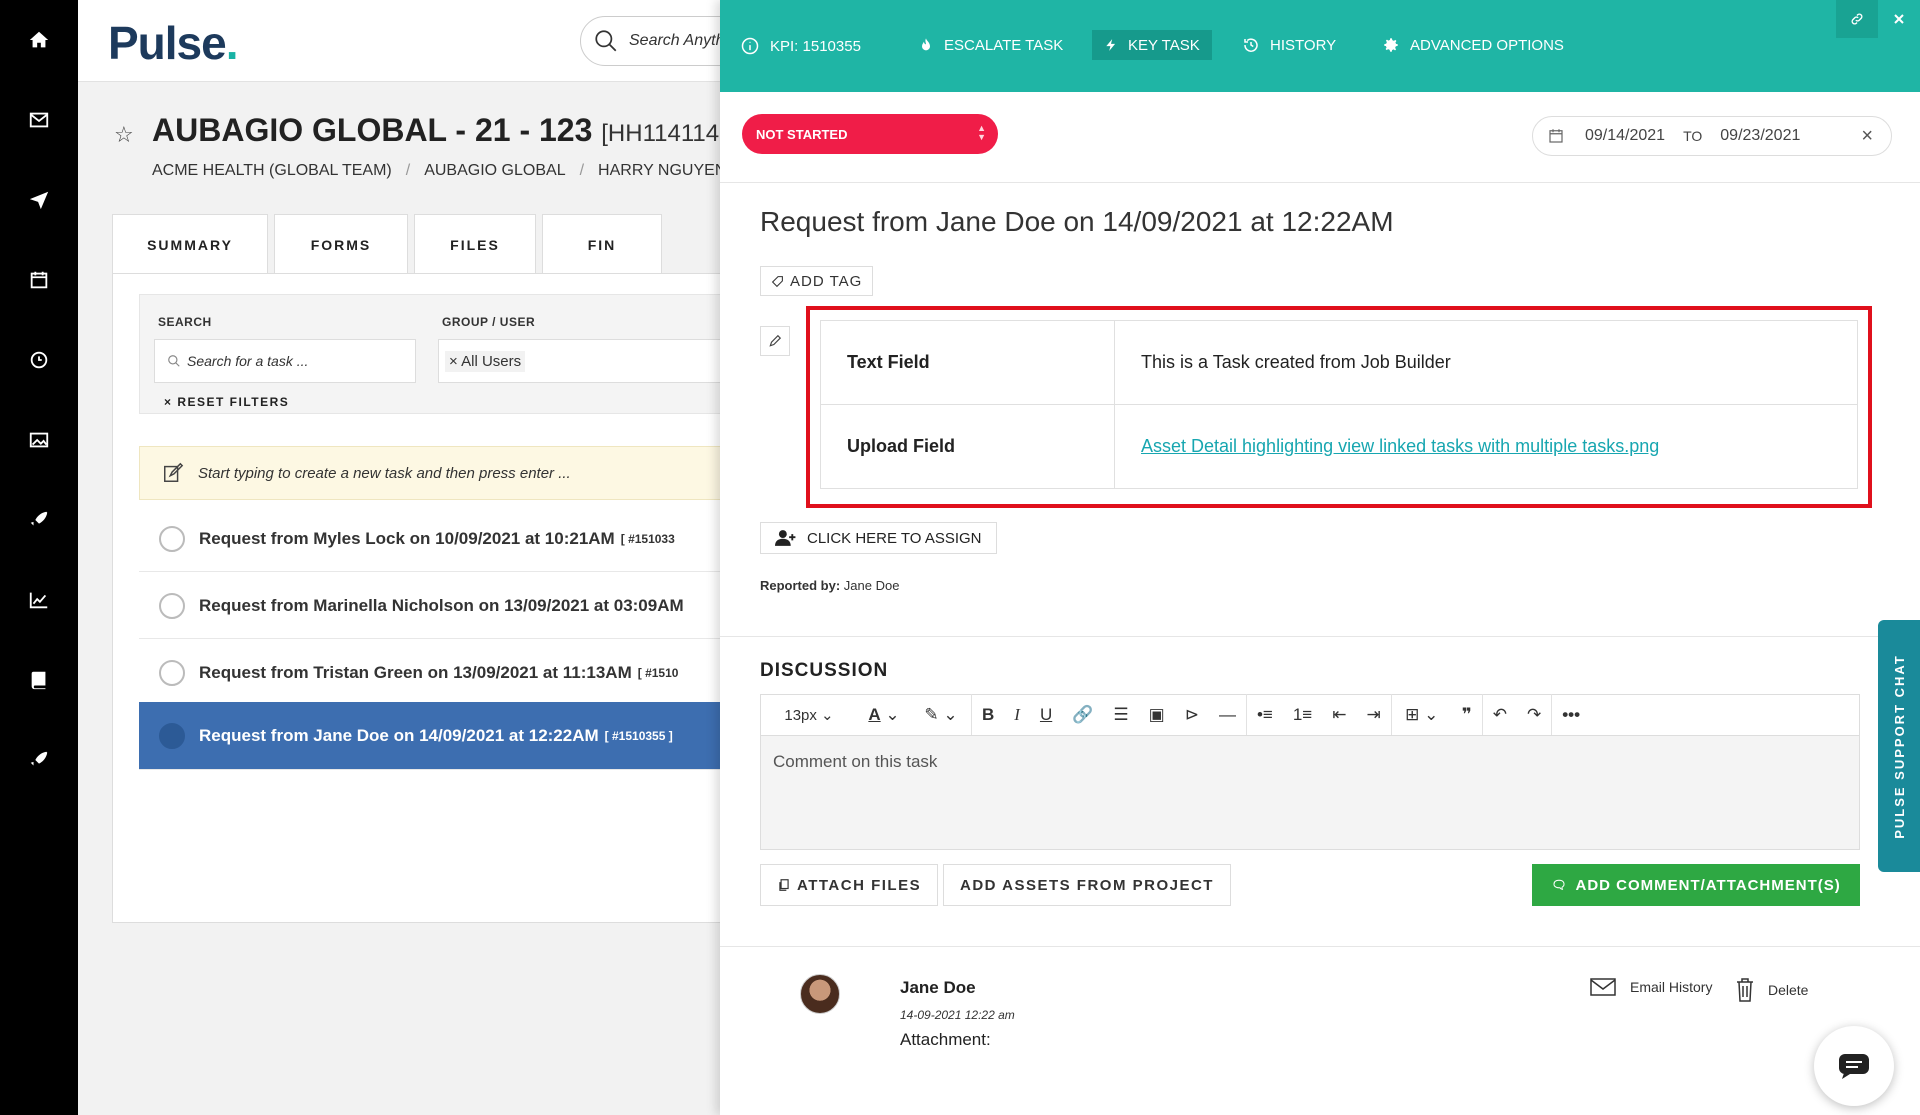 Image resolution: width=1920 pixels, height=1115 pixels. I want to click on undo-icon: ↶, so click(1500, 715).